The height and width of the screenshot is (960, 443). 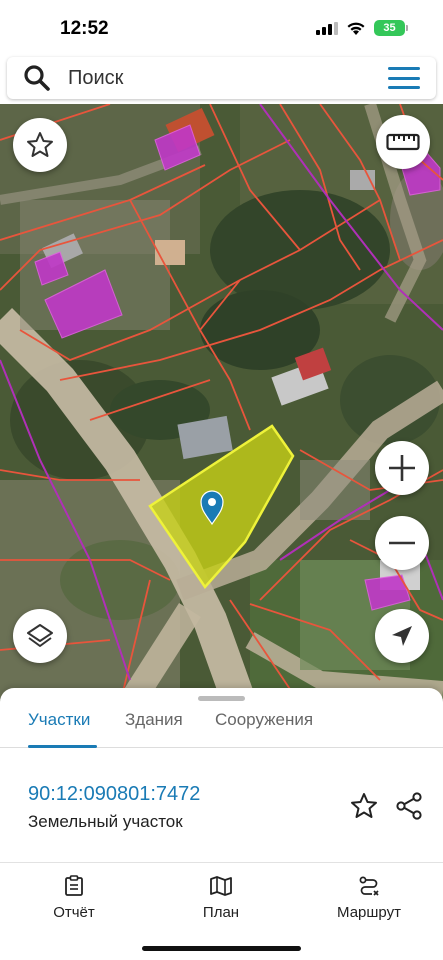 What do you see at coordinates (221, 698) in the screenshot?
I see `sheet-grabber` at bounding box center [221, 698].